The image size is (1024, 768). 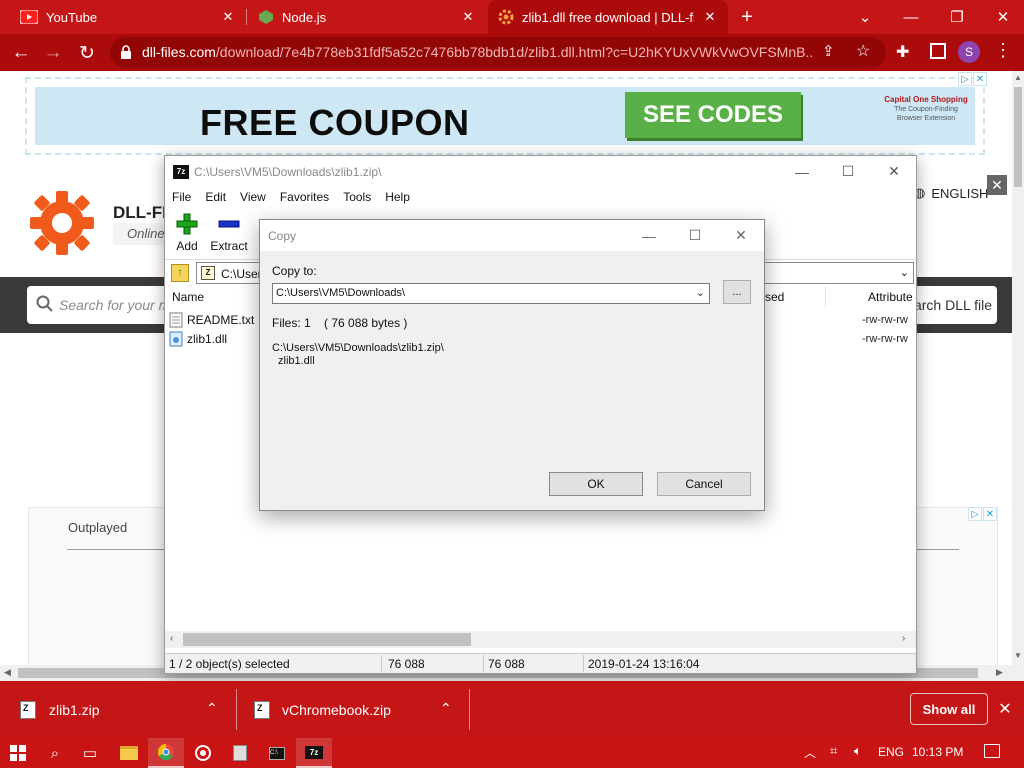 I want to click on tray-chevron-icon: ︿, so click(x=810, y=752).